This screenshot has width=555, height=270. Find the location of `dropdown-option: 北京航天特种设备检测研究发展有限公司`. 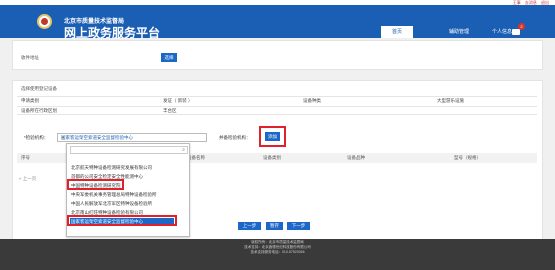

dropdown-option: 北京航天特种设备检测研究发展有限公司 is located at coordinates (111, 168).